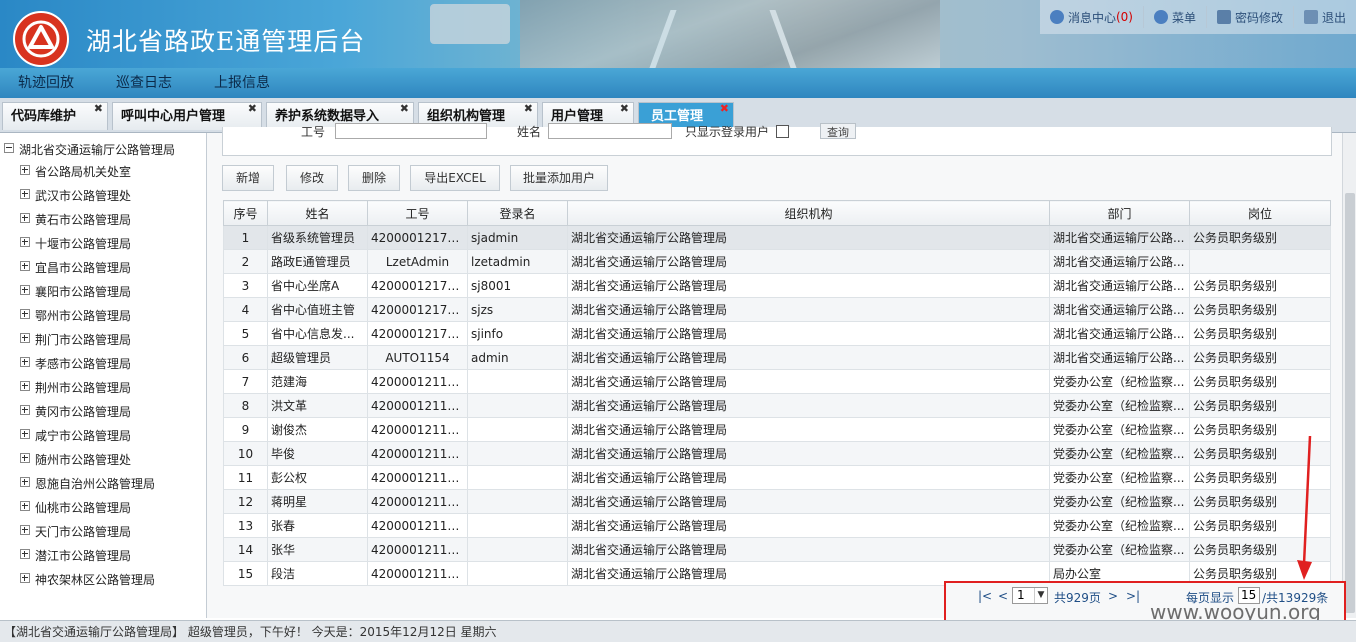 This screenshot has width=1356, height=643. What do you see at coordinates (1133, 596) in the screenshot?
I see `last-page-button: >|` at bounding box center [1133, 596].